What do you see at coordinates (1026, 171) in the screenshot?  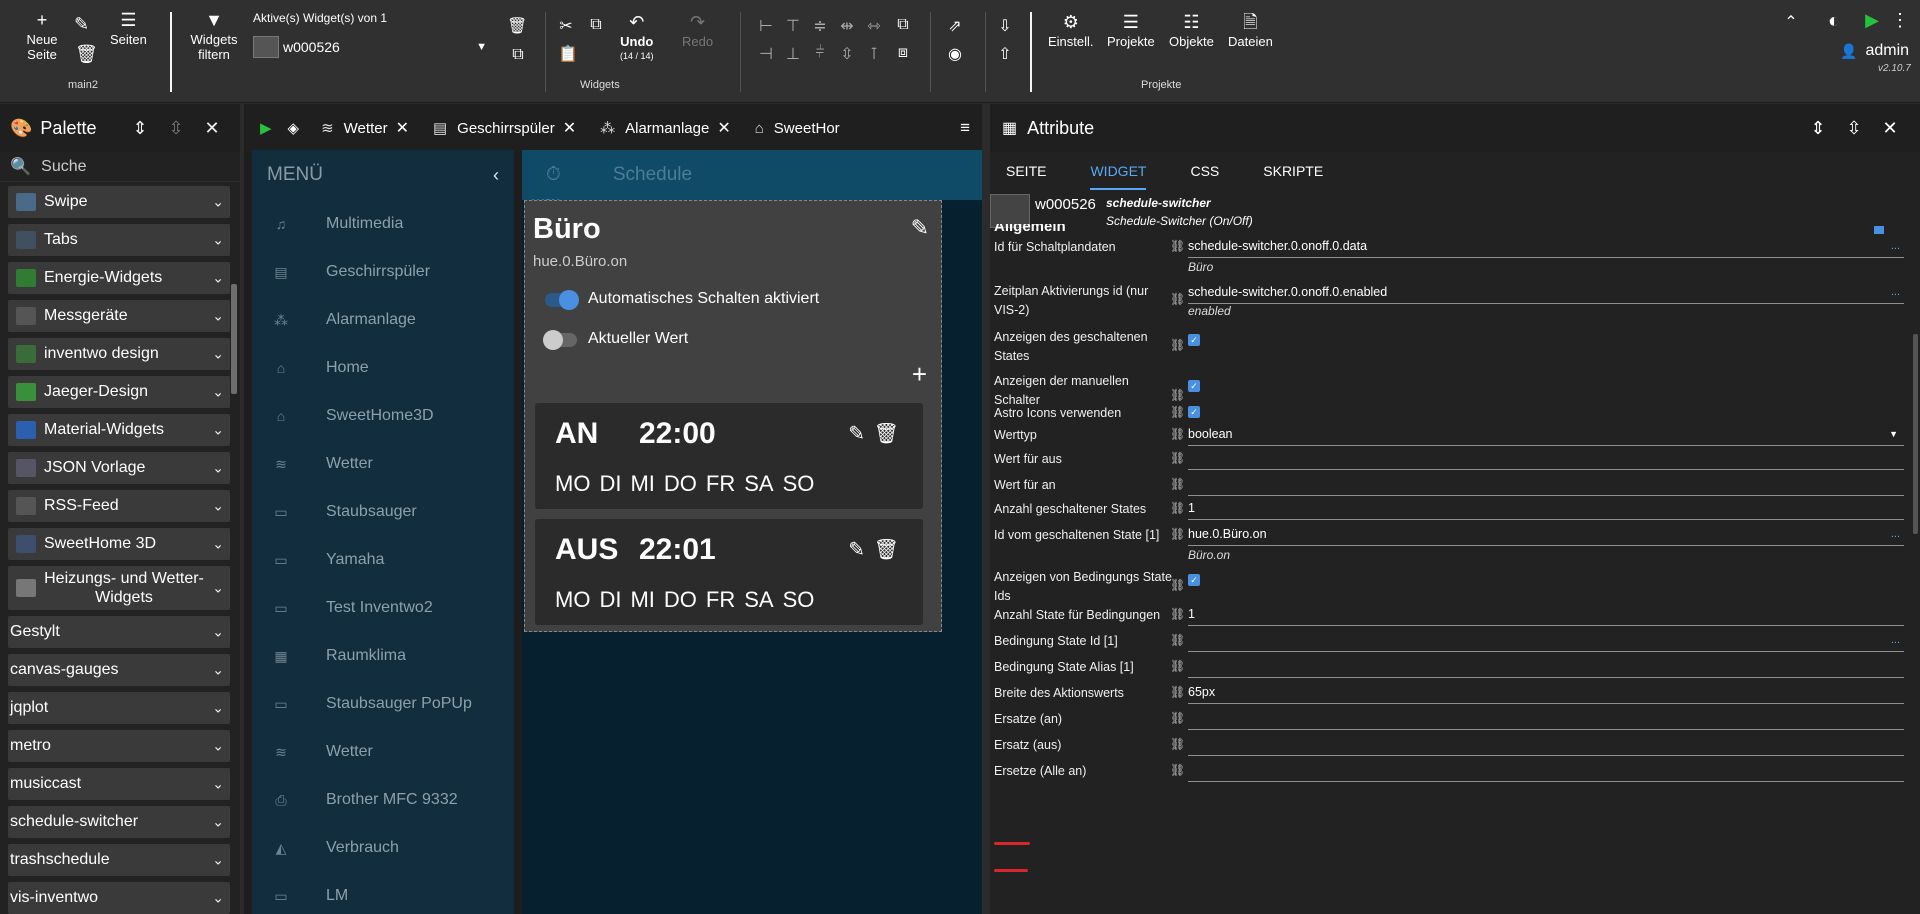 I see `tab-seite: SEITE` at bounding box center [1026, 171].